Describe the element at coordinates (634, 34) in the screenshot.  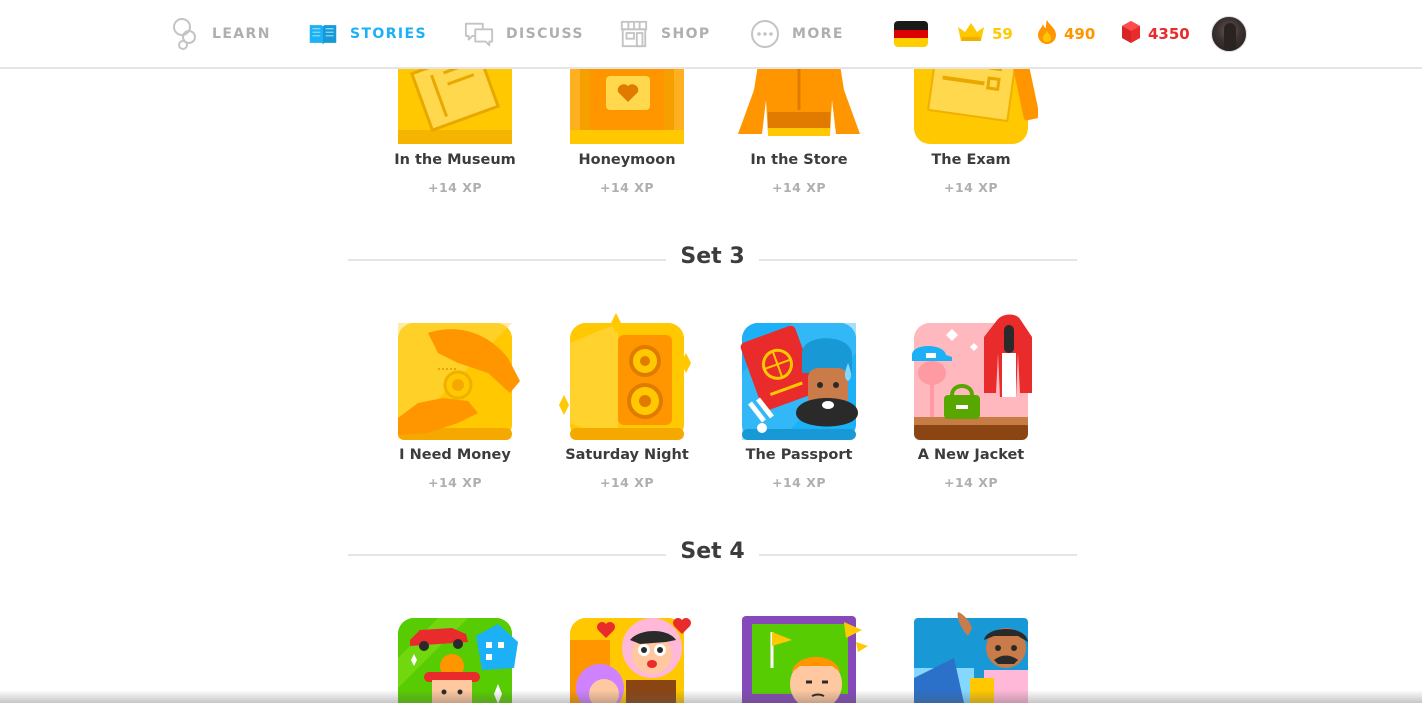
I see `shop-storefront-icon` at that location.